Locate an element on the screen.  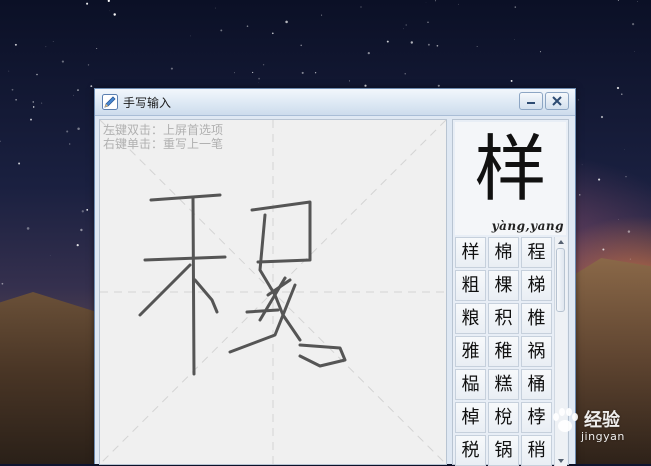
candidate-cell: 雅 is located at coordinates (470, 351).